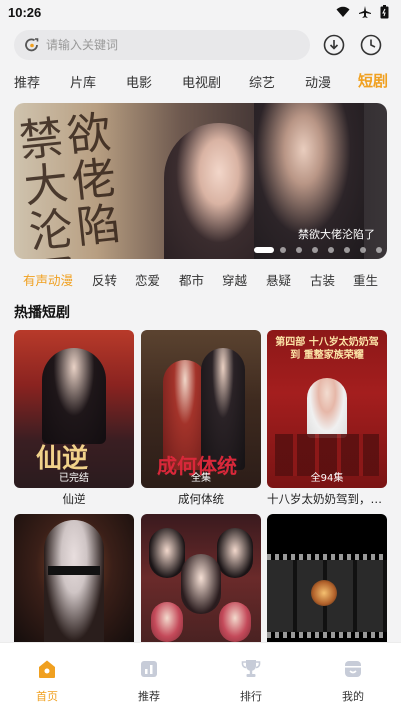  I want to click on status-badge: 全94集, so click(327, 478).